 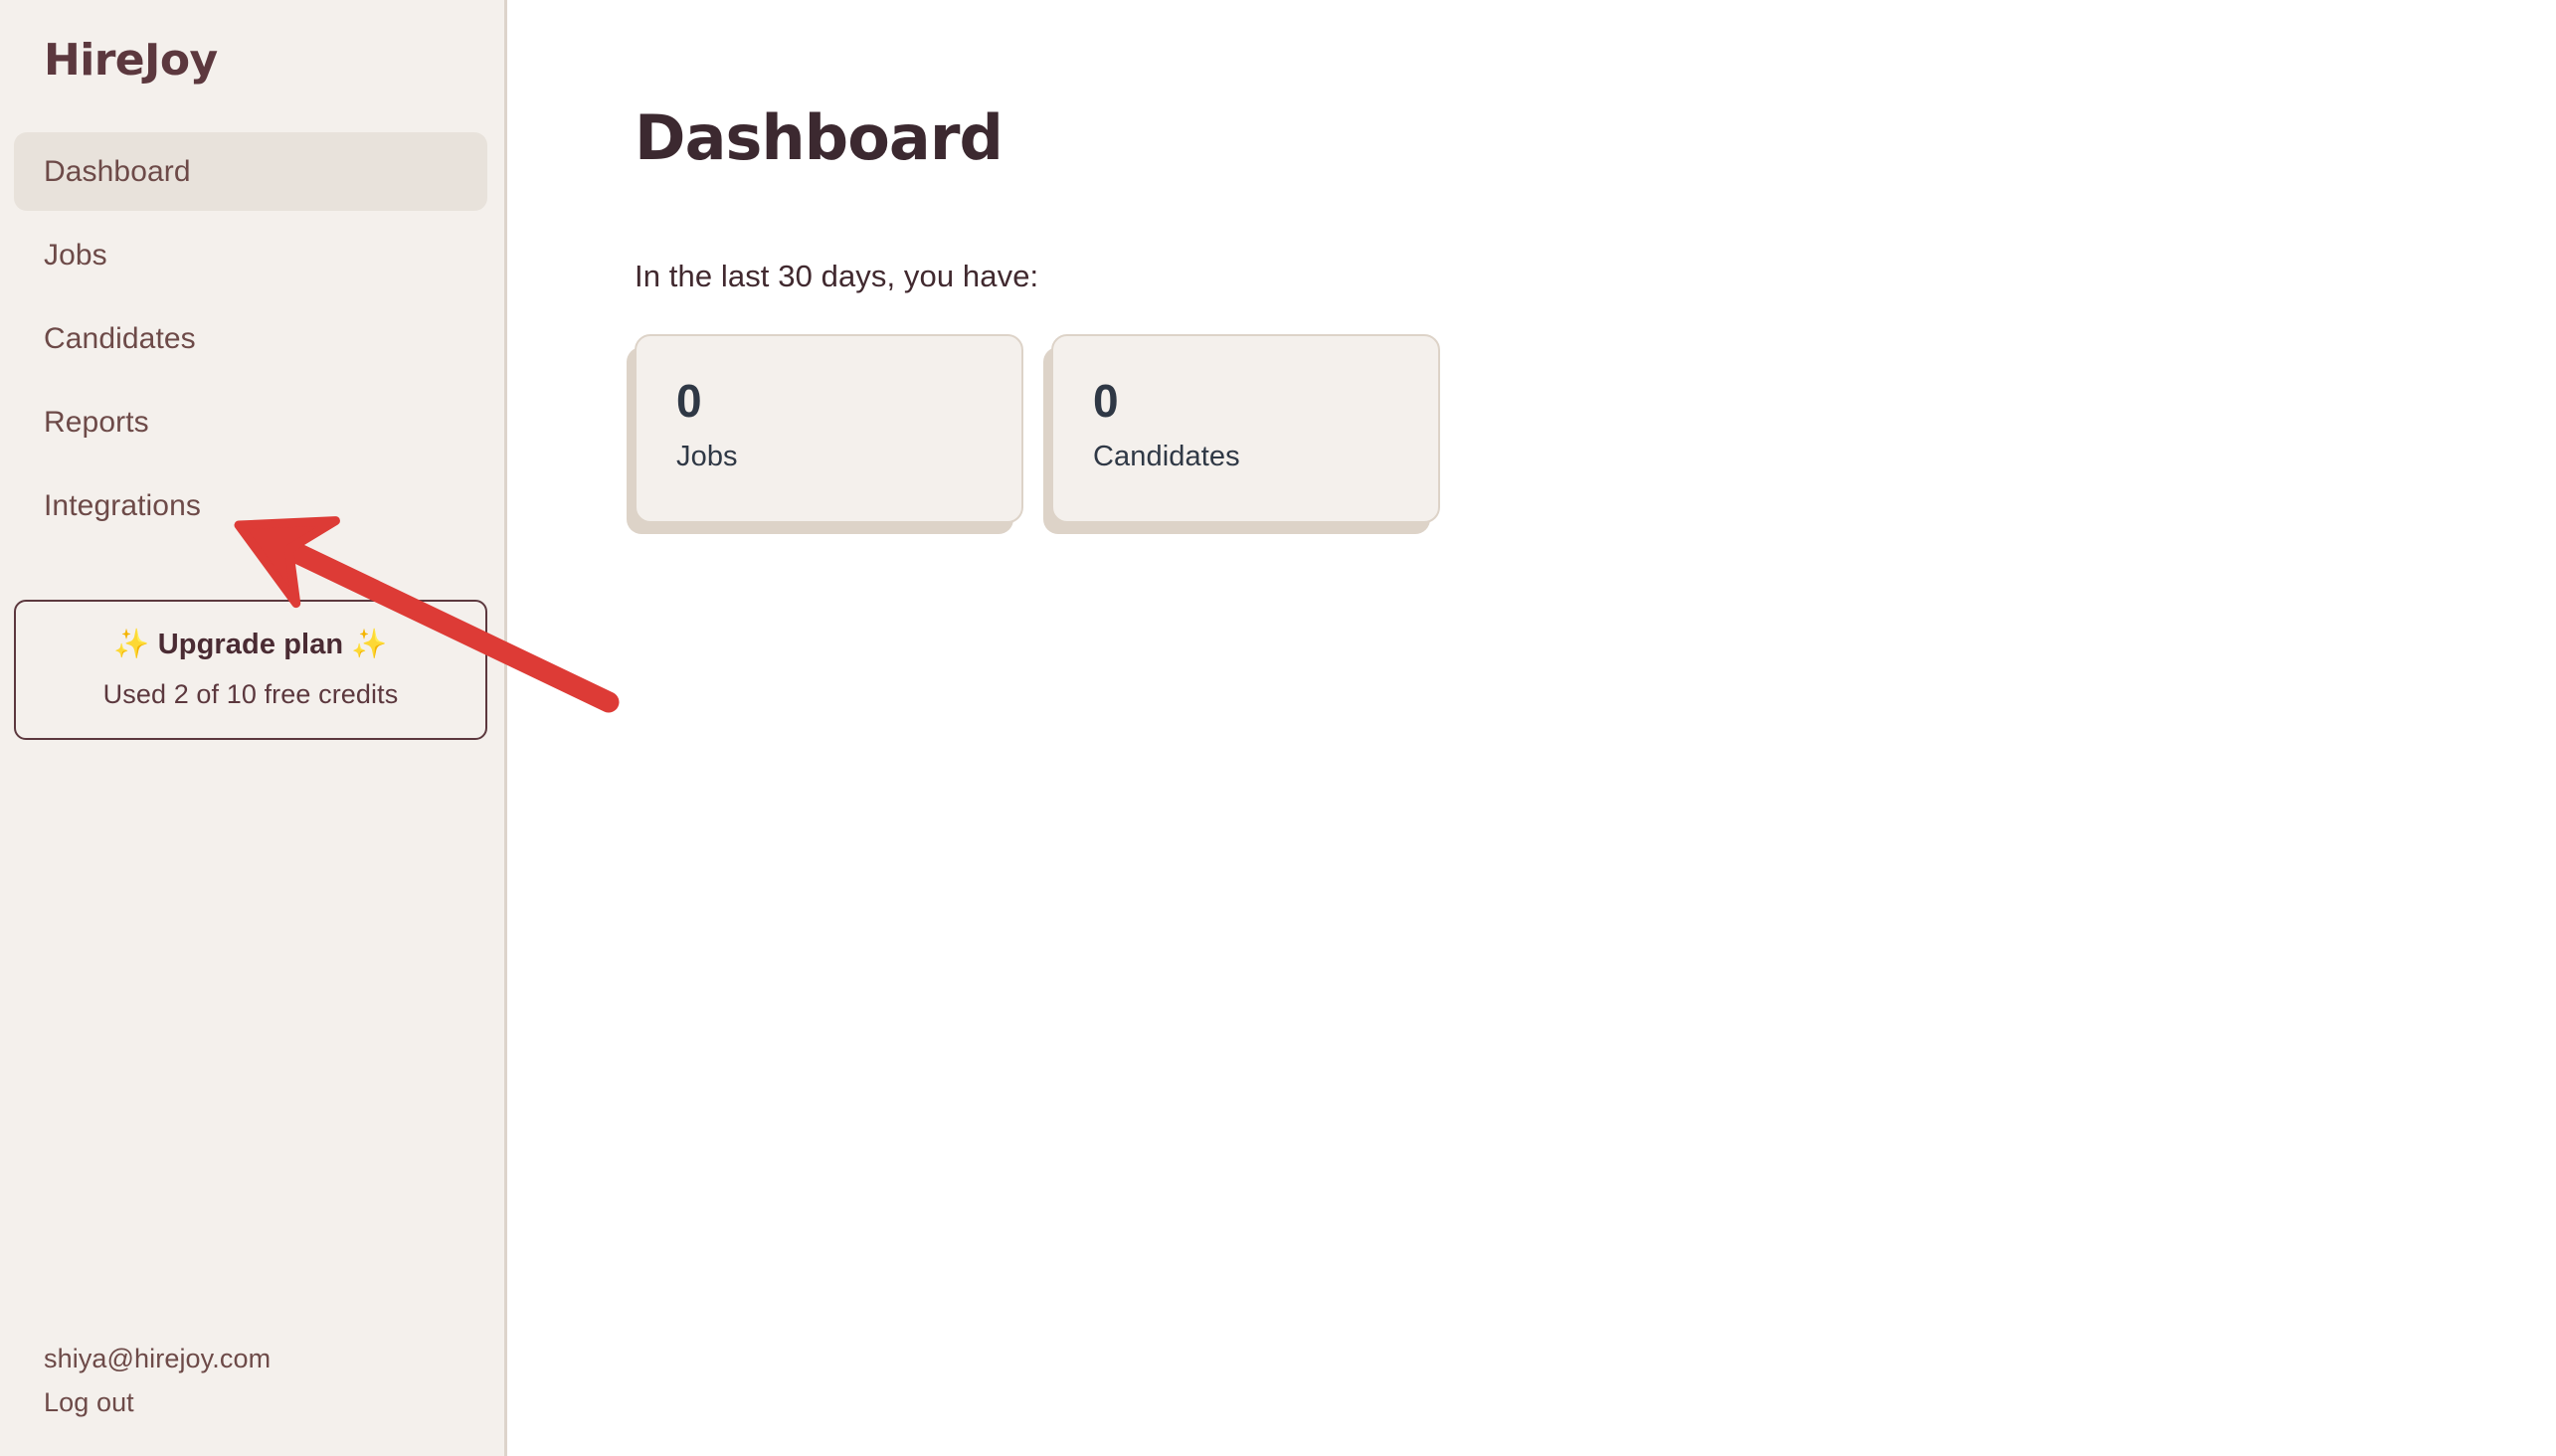 I want to click on upgrade-plan-title: ✨ Upgrade plan ✨, so click(x=250, y=644).